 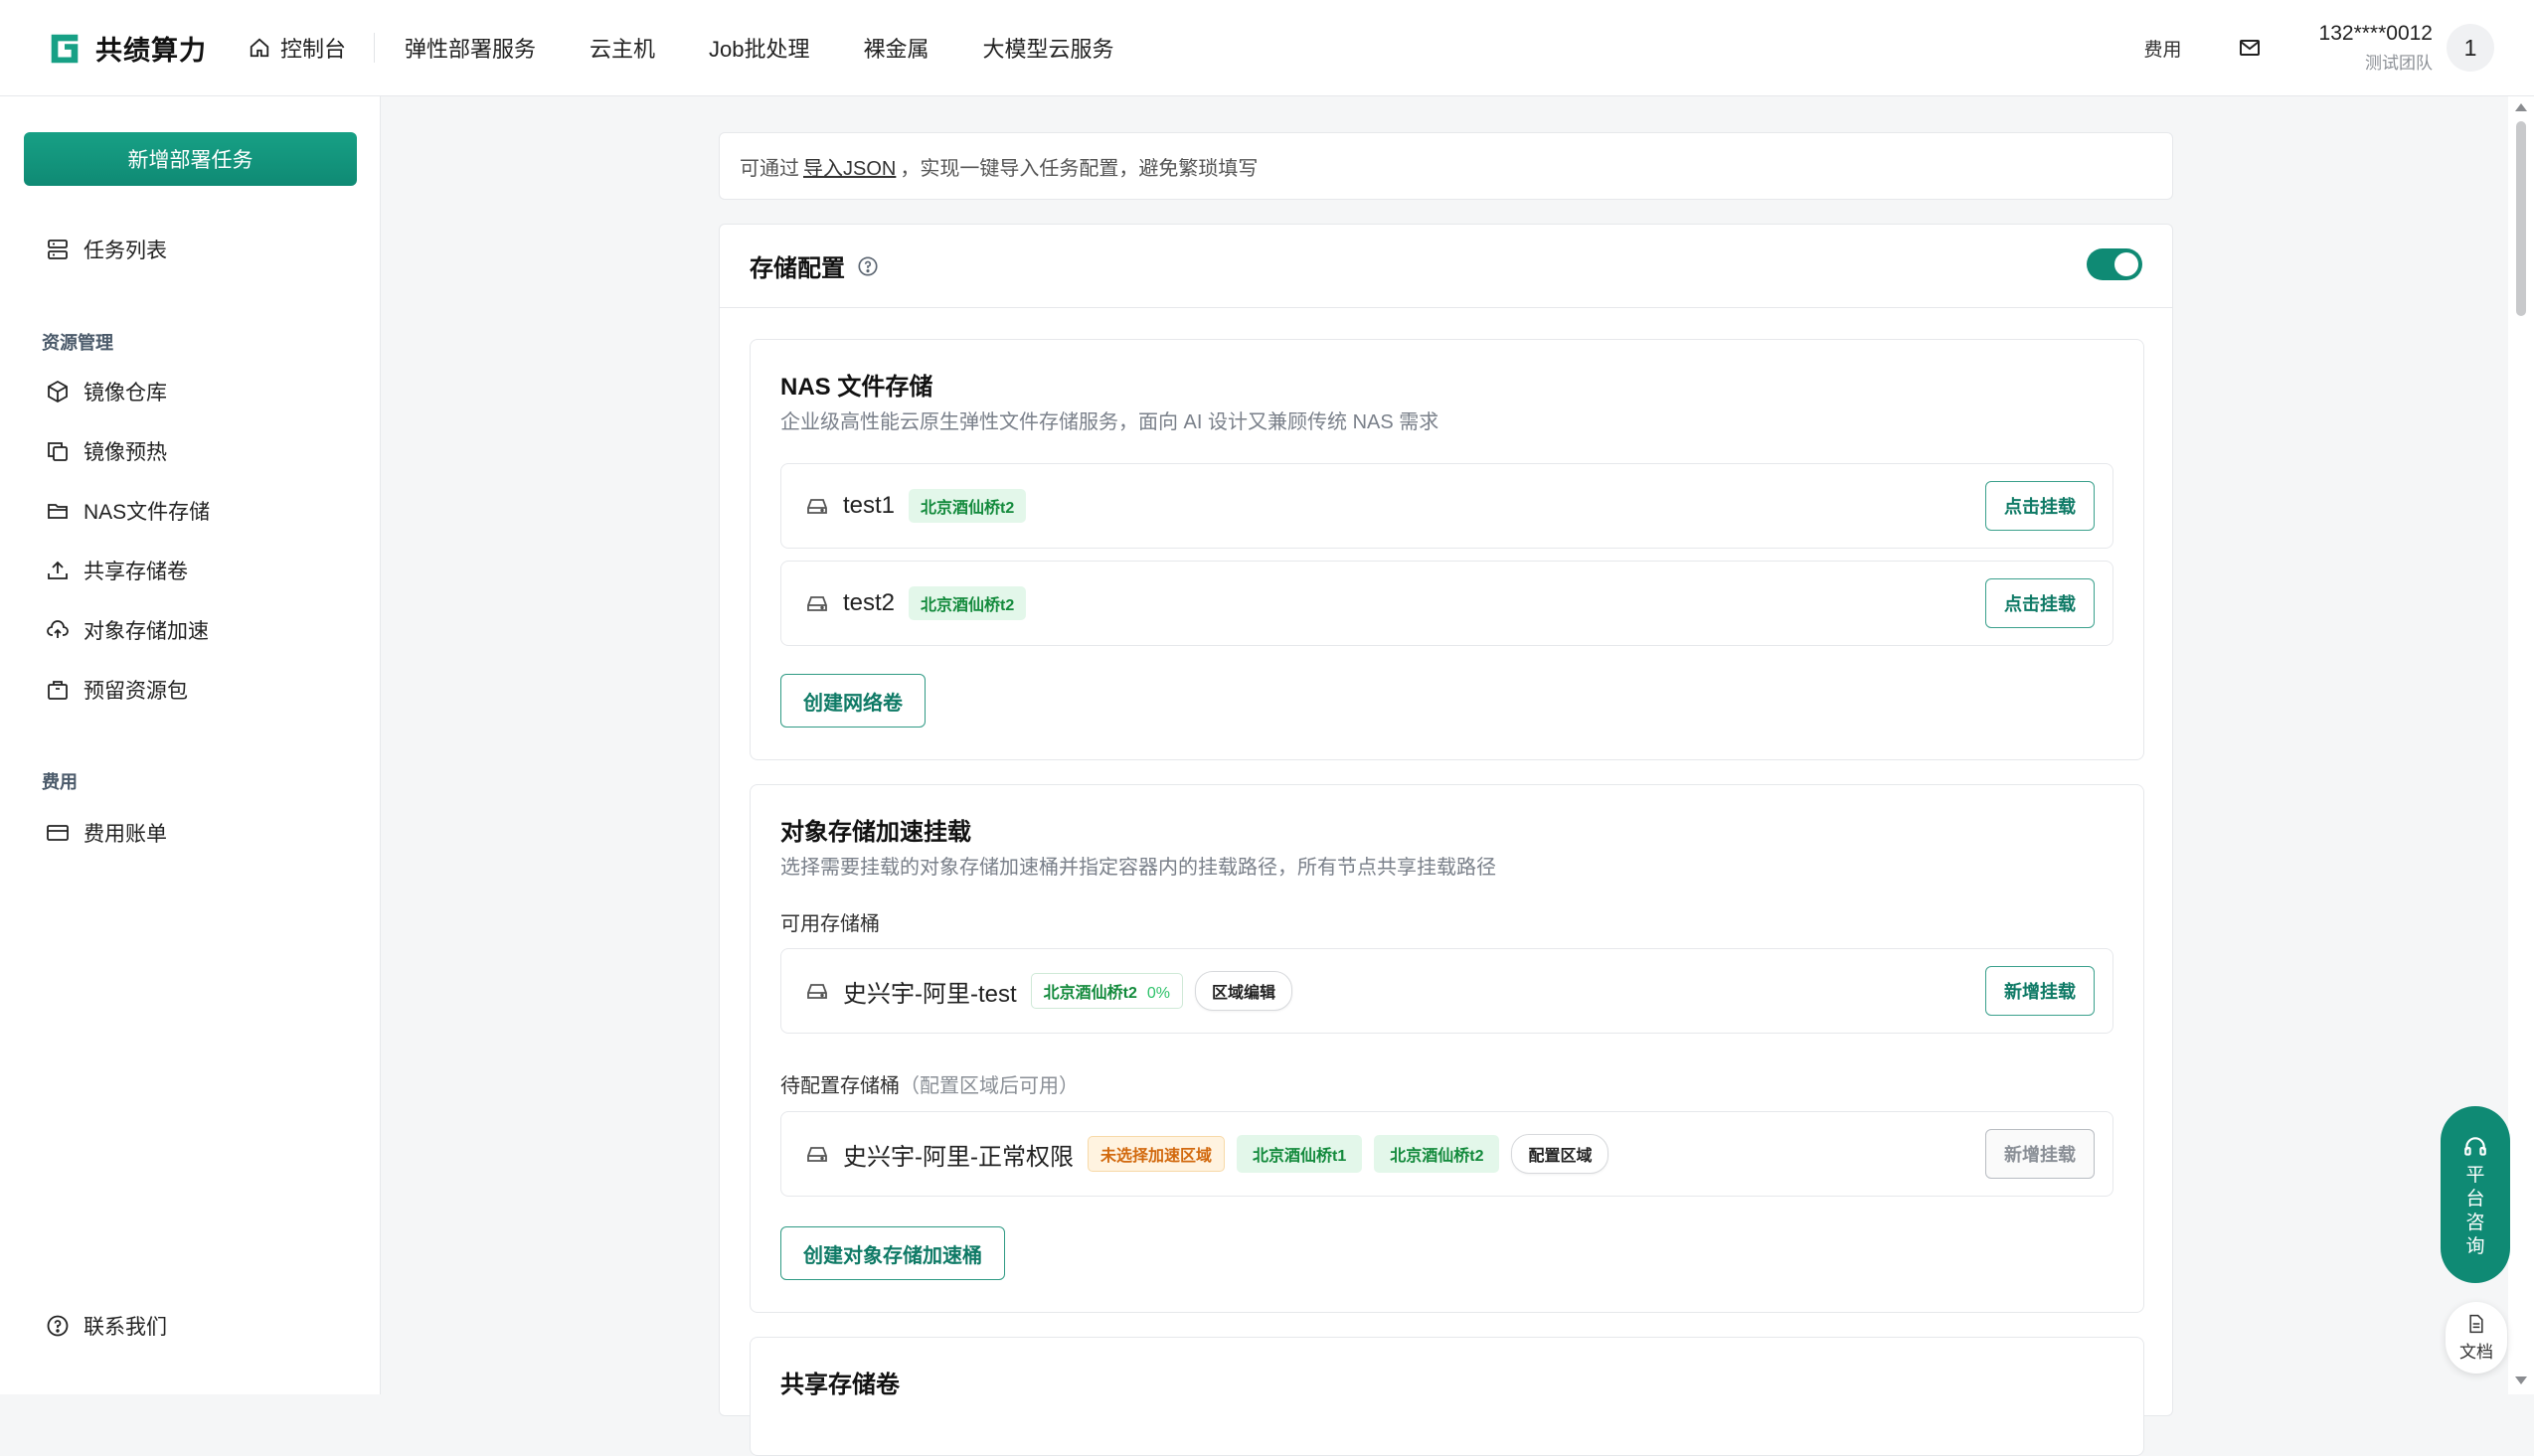 I want to click on sidebar-item-contact: 联系我们, so click(x=106, y=1326).